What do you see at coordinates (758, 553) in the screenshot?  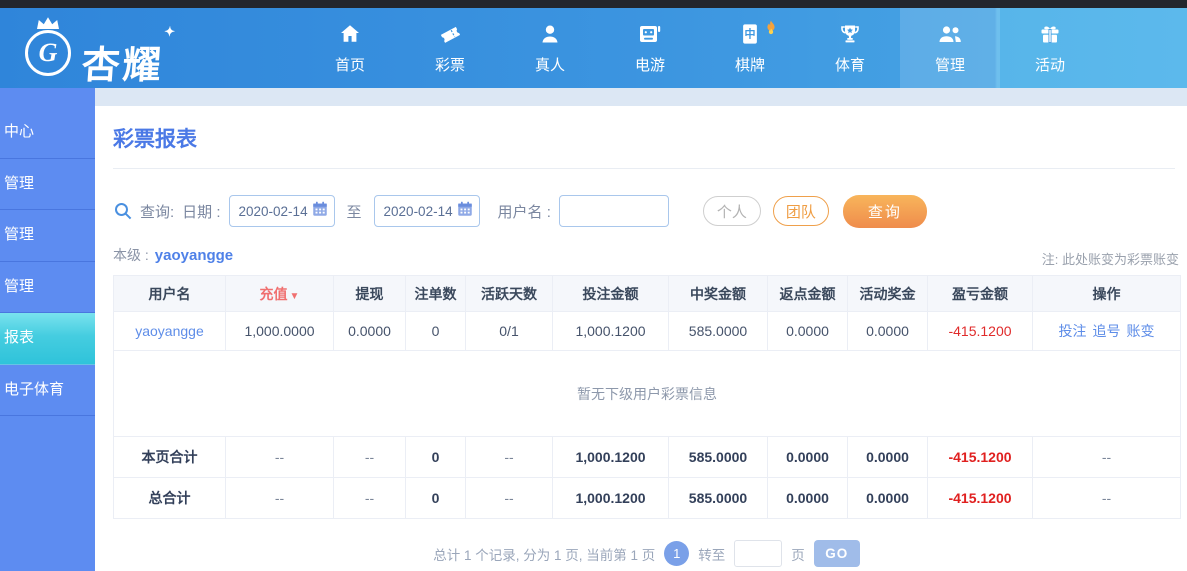 I see `goto-page-input` at bounding box center [758, 553].